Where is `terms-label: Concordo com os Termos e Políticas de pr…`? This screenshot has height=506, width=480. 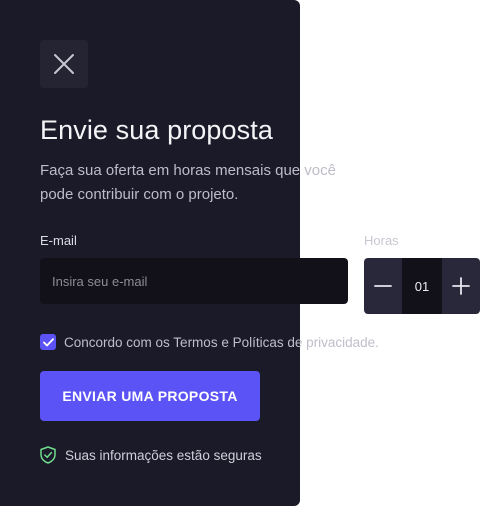
terms-label: Concordo com os Termos e Políticas de pr… is located at coordinates (221, 342).